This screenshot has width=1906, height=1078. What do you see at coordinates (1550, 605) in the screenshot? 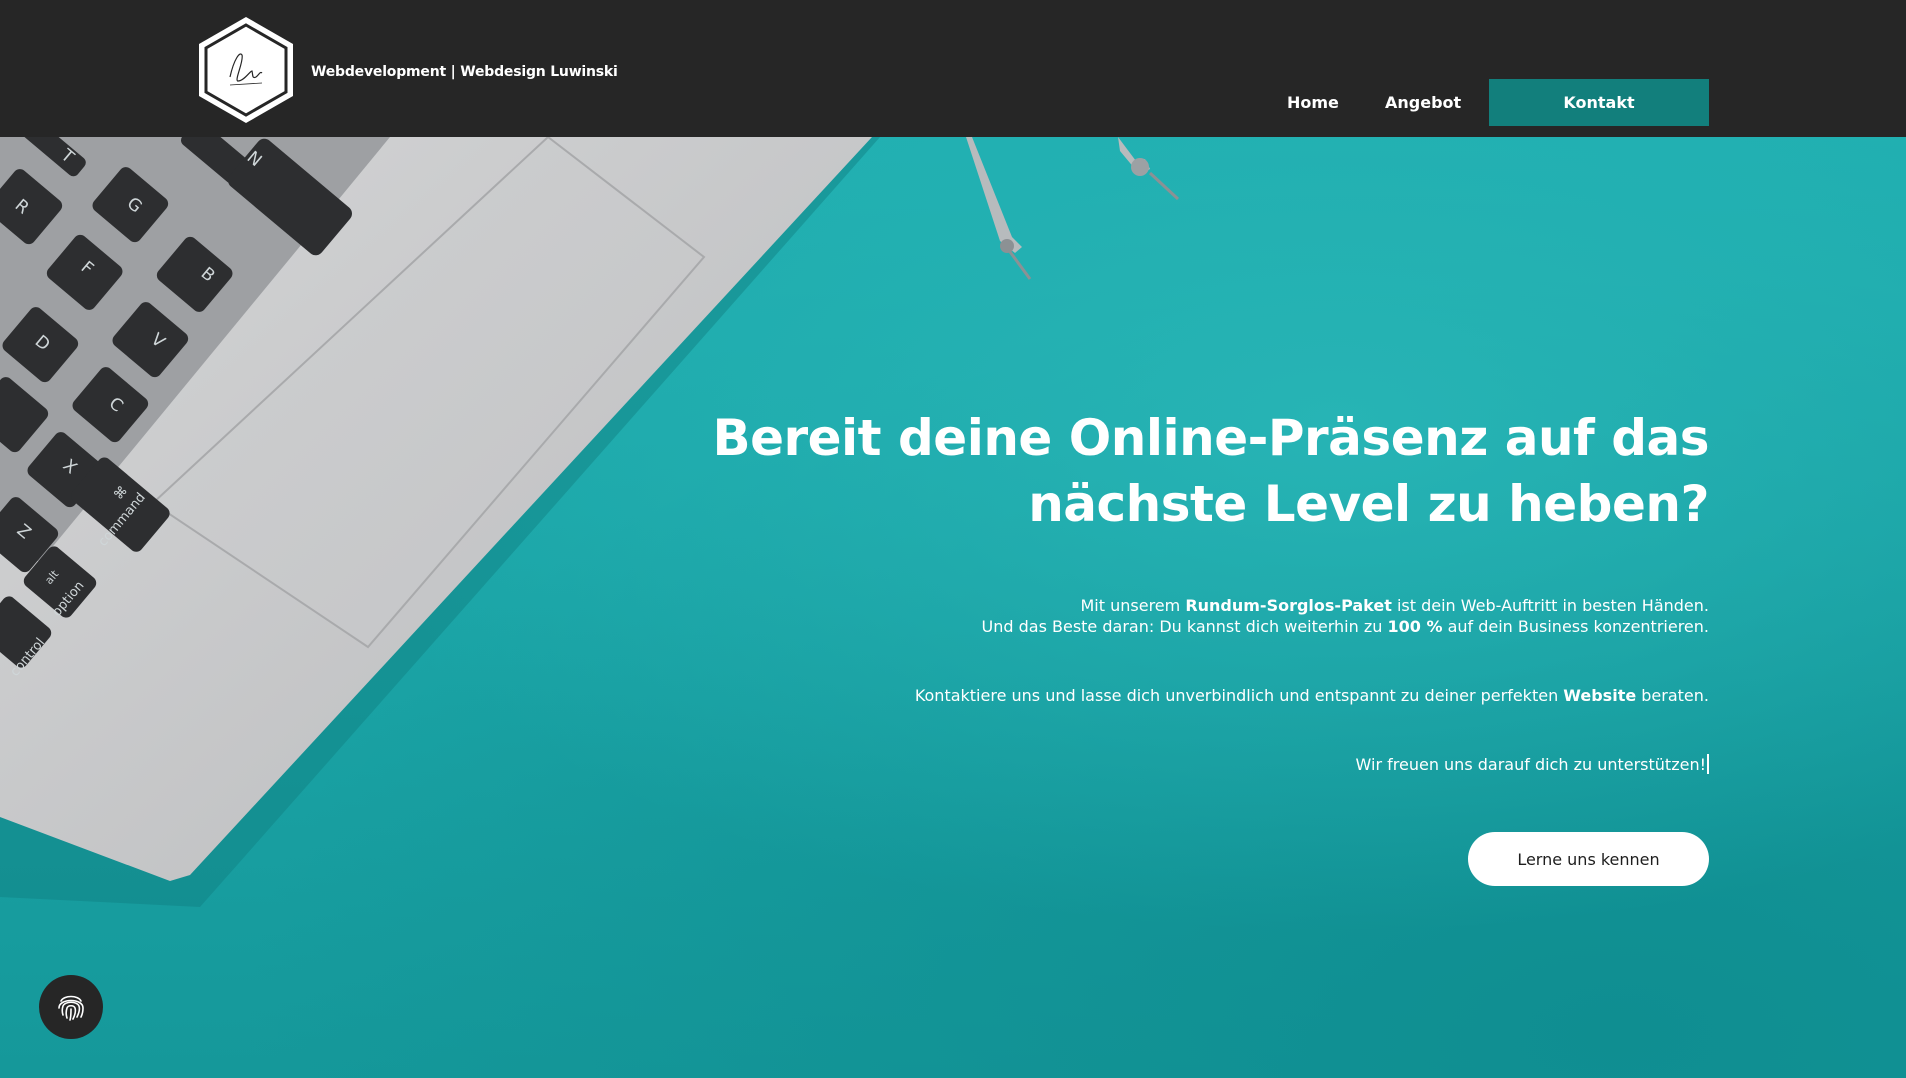
I see `p1-text-c: ist dein Web-Auftritt in besten Händen.` at bounding box center [1550, 605].